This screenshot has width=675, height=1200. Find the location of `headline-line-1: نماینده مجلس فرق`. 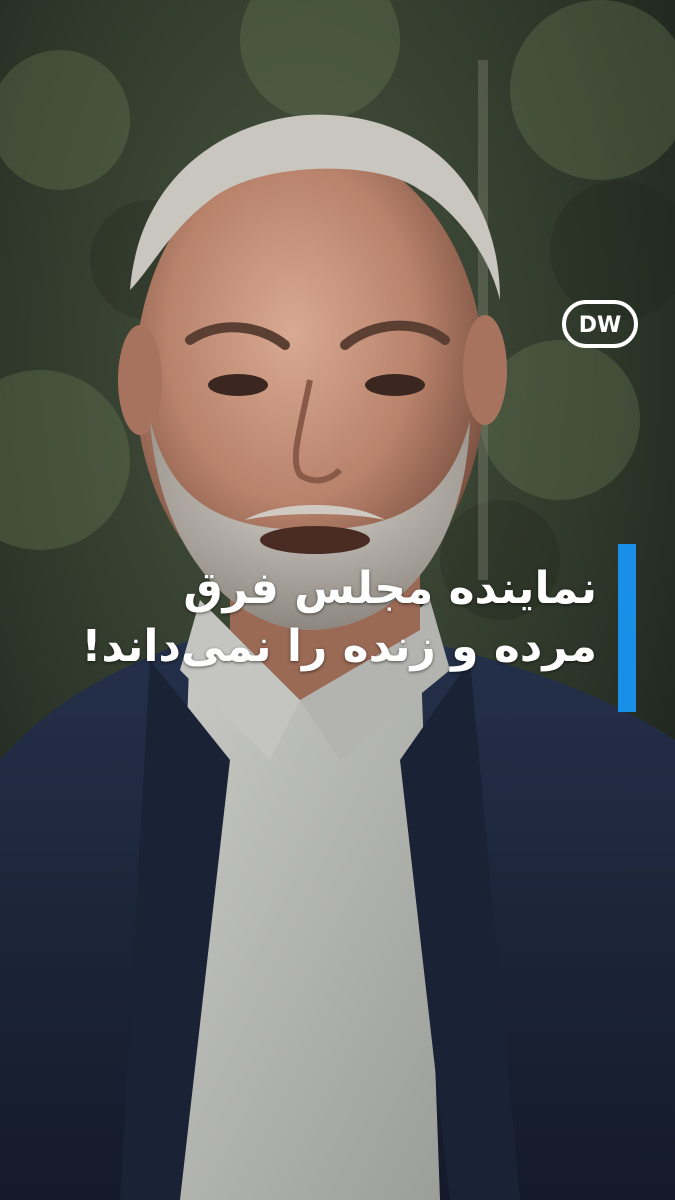

headline-line-1: نماینده مجلس فرق is located at coordinates (390, 588).